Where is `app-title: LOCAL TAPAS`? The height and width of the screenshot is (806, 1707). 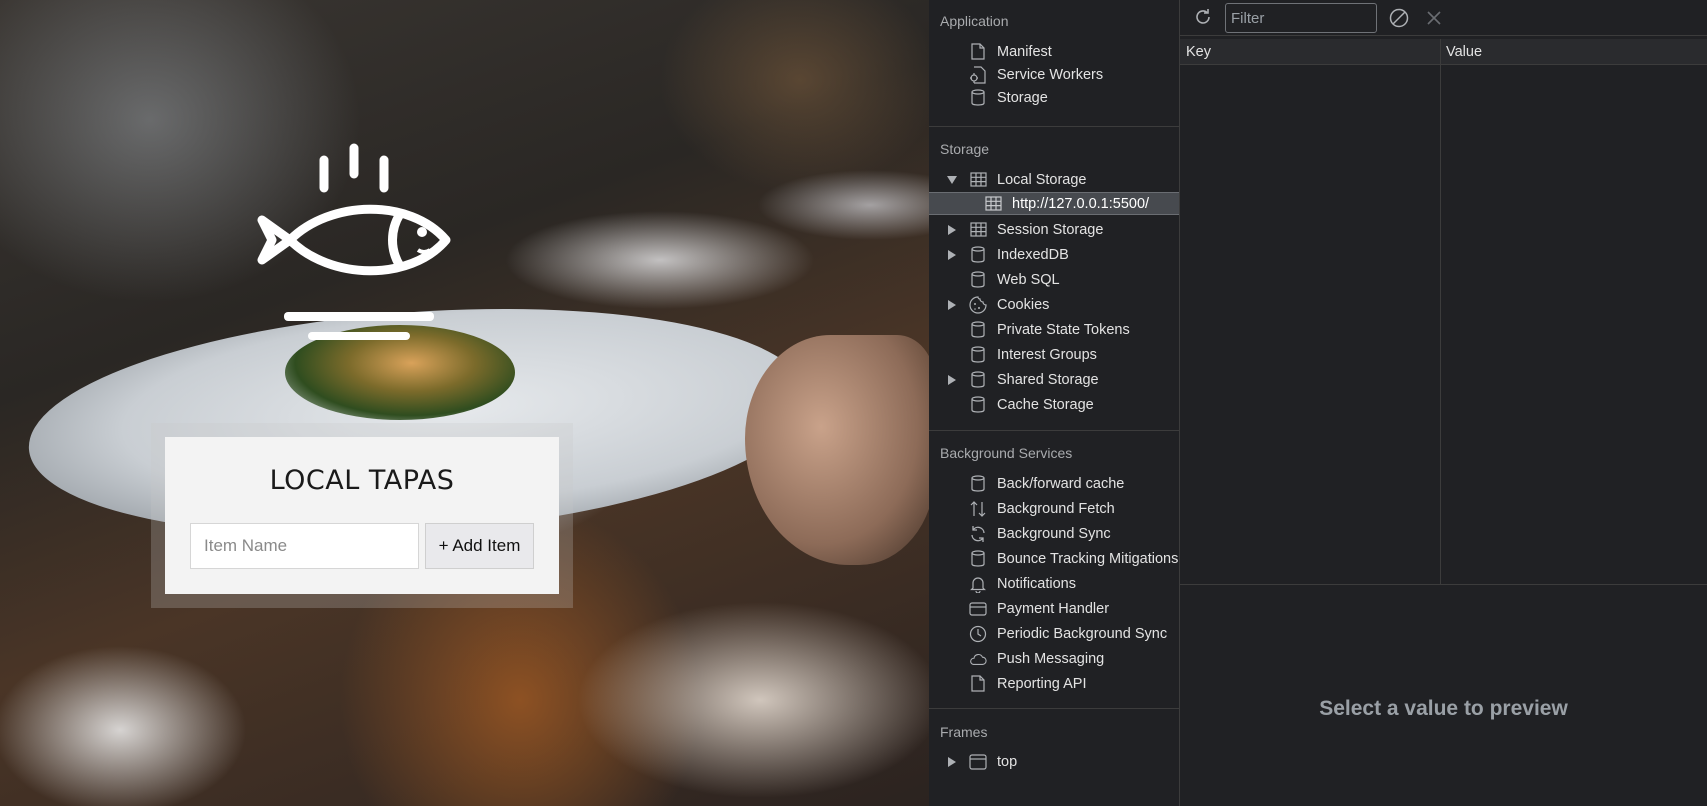 app-title: LOCAL TAPAS is located at coordinates (362, 480).